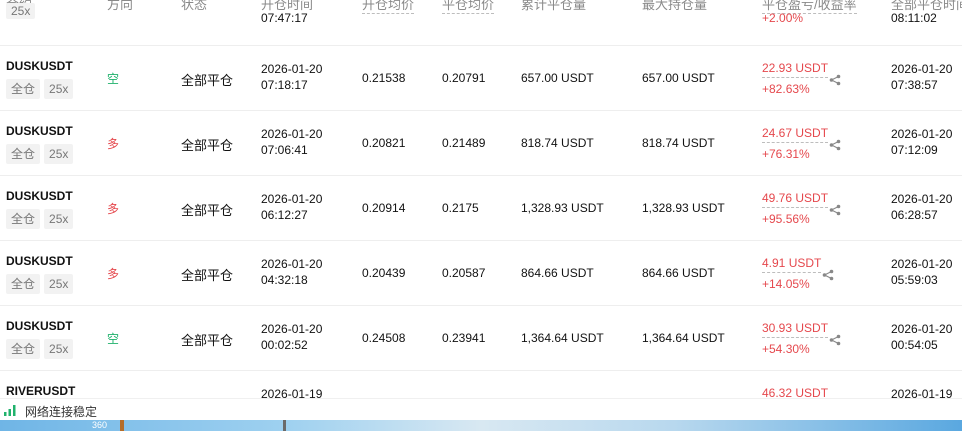 Image resolution: width=962 pixels, height=431 pixels. Describe the element at coordinates (786, 219) in the screenshot. I see `pnl-rate: +95.56%` at that location.